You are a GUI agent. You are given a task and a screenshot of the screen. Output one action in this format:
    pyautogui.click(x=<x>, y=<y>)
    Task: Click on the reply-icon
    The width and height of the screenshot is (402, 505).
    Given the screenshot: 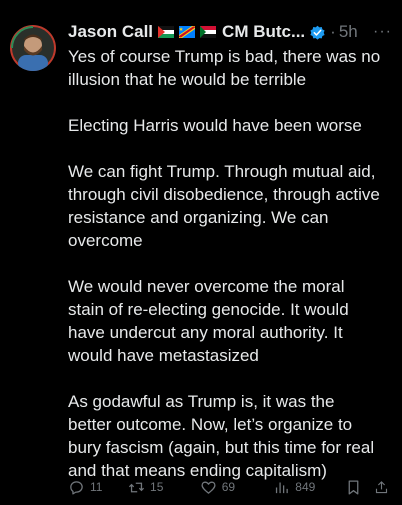 What is the action you would take?
    pyautogui.click(x=76, y=487)
    